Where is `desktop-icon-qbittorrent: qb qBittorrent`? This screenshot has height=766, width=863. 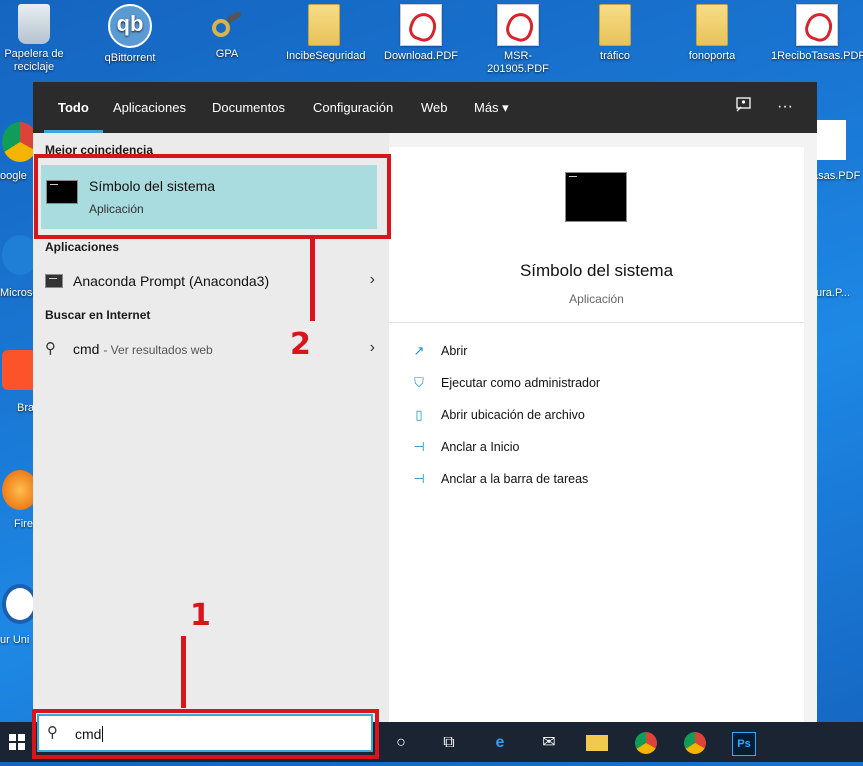
desktop-icon-qbittorrent: qb qBittorrent is located at coordinates (130, 34).